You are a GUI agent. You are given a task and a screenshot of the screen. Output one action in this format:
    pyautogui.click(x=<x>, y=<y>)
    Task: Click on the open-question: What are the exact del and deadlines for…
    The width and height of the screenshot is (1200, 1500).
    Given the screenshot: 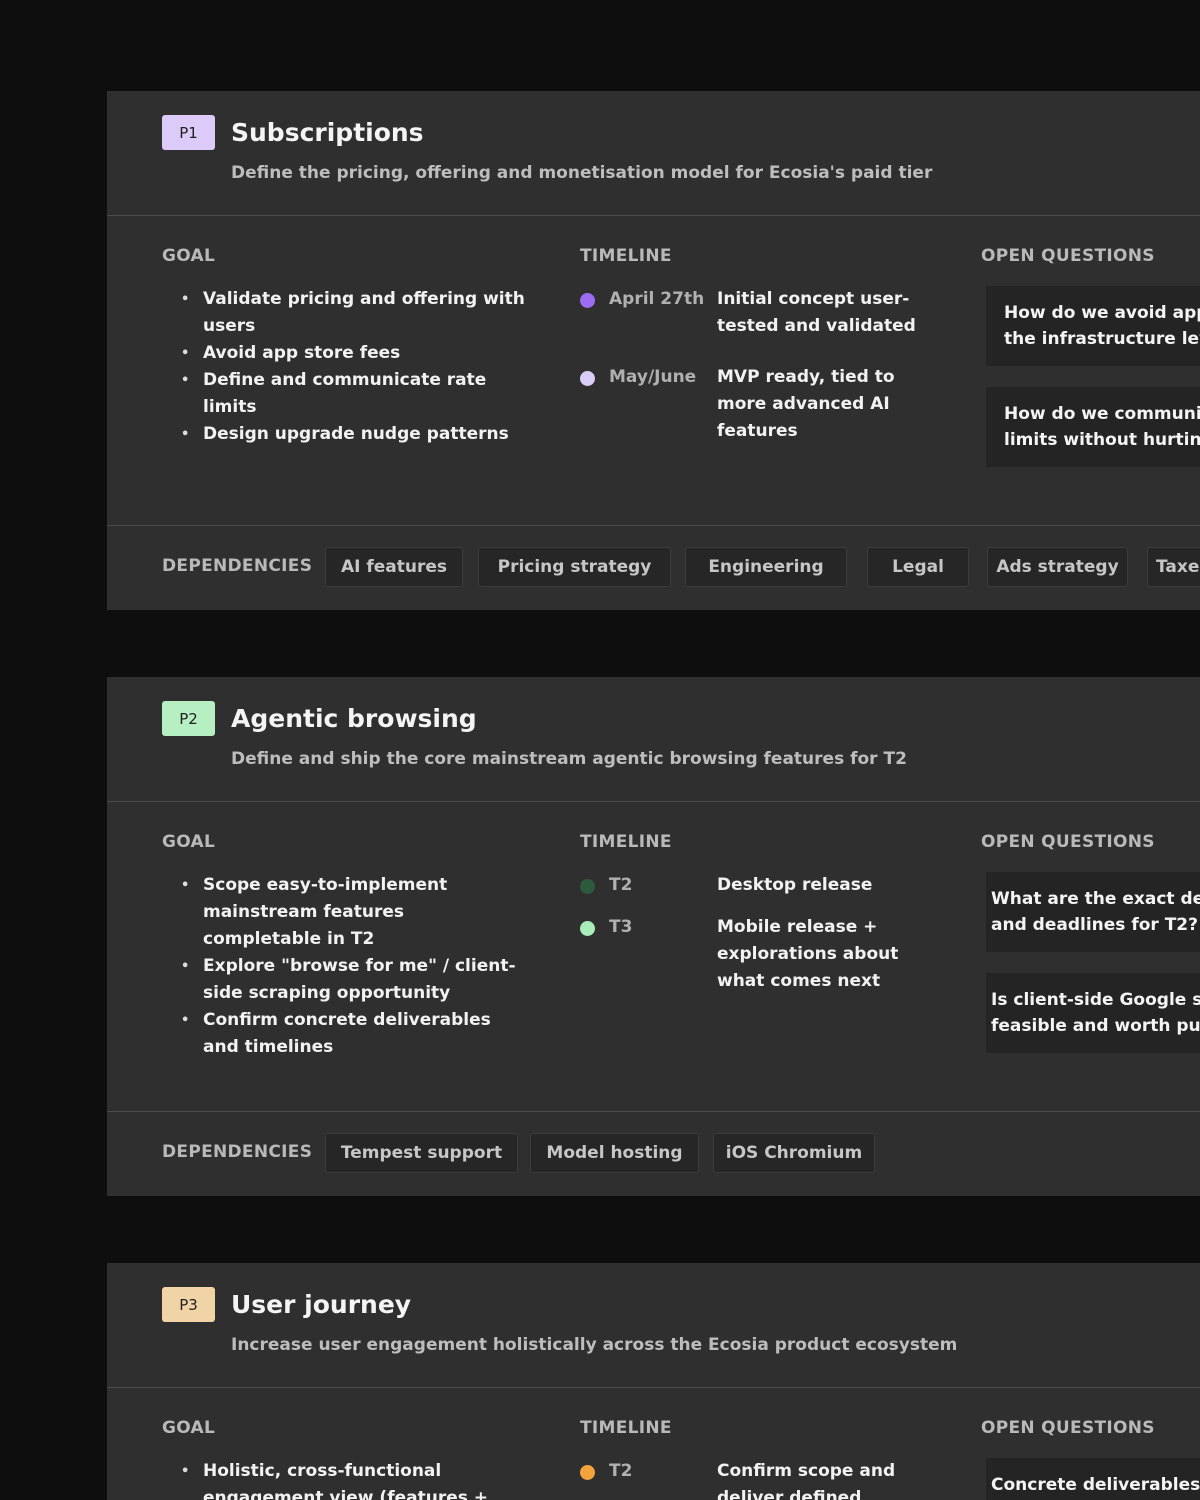 What is the action you would take?
    pyautogui.click(x=1093, y=912)
    